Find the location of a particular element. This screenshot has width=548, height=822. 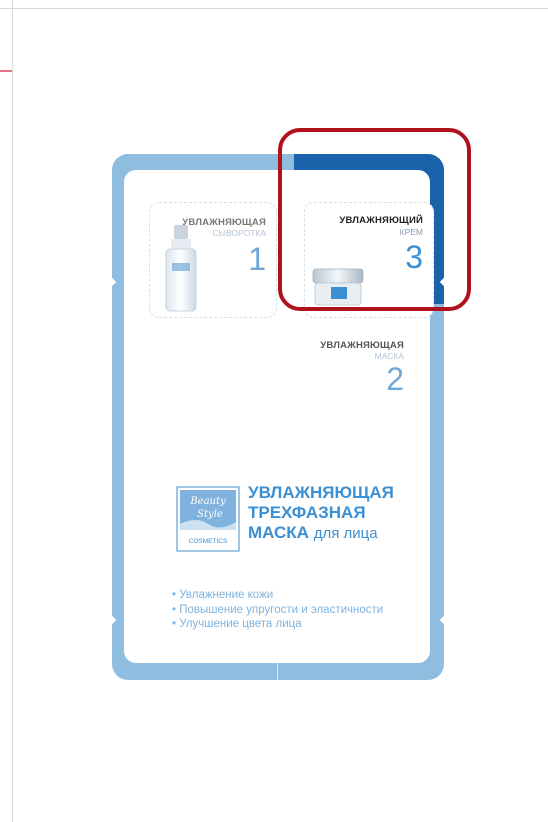

packet-seam is located at coordinates (277, 671).